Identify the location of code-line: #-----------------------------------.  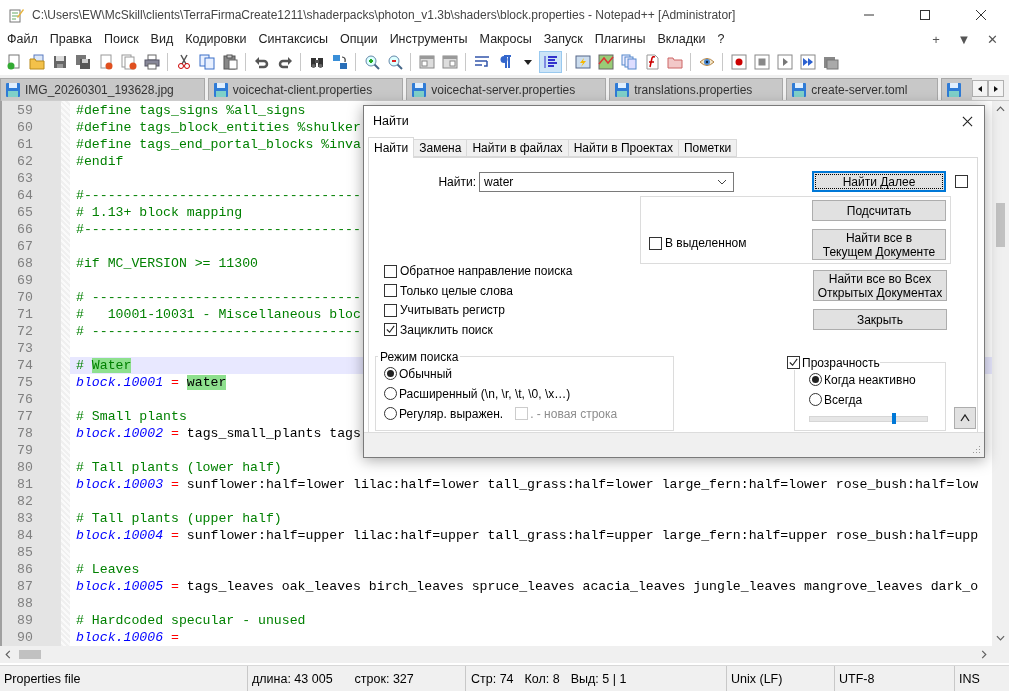
(218, 229).